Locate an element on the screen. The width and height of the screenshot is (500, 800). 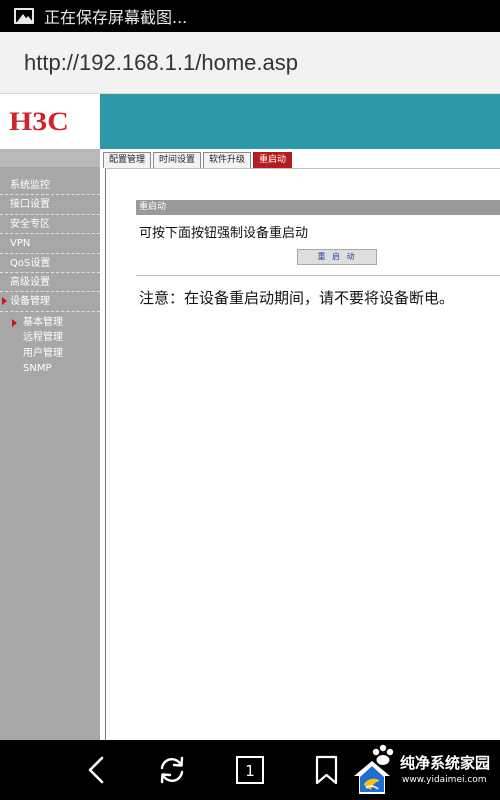
warning-note: 注意：在设备重启动期间，请不要将设备断电。 is located at coordinates (297, 298).